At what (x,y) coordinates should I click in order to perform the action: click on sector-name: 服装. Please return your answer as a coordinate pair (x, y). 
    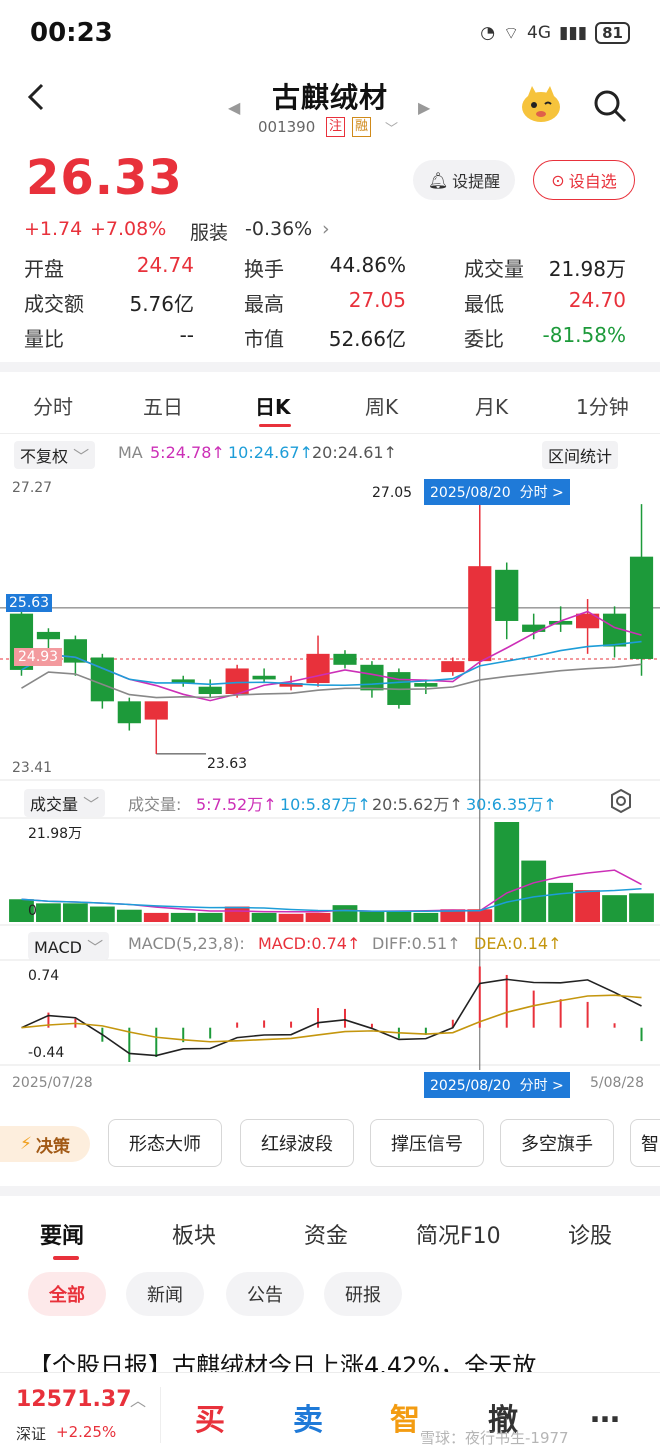
    Looking at the image, I should click on (209, 231).